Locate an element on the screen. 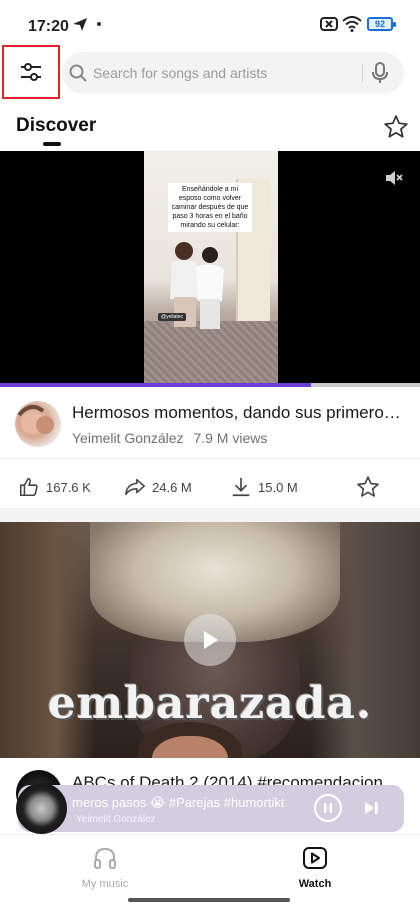 The height and width of the screenshot is (910, 420). like-button: 167.6 K is located at coordinates (54, 487).